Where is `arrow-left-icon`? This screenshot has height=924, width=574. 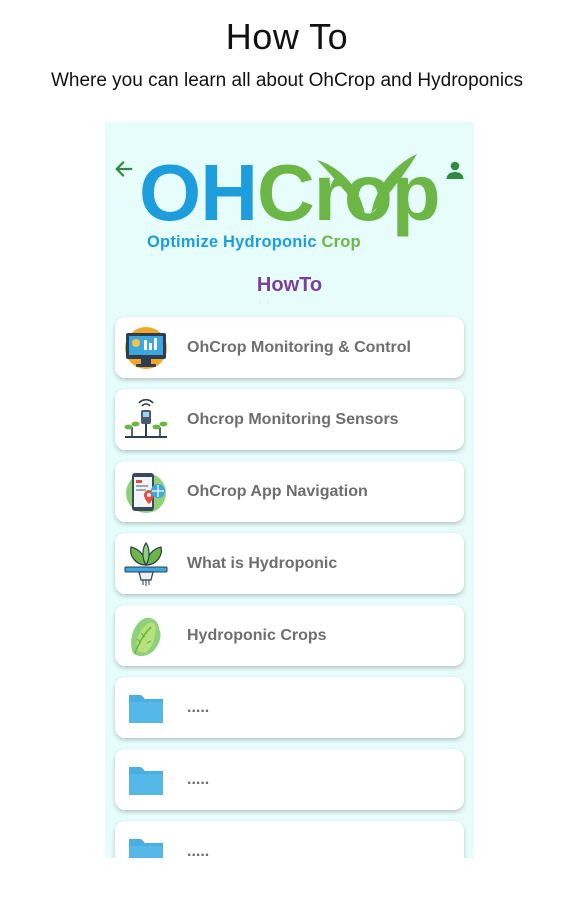
arrow-left-icon is located at coordinates (124, 169).